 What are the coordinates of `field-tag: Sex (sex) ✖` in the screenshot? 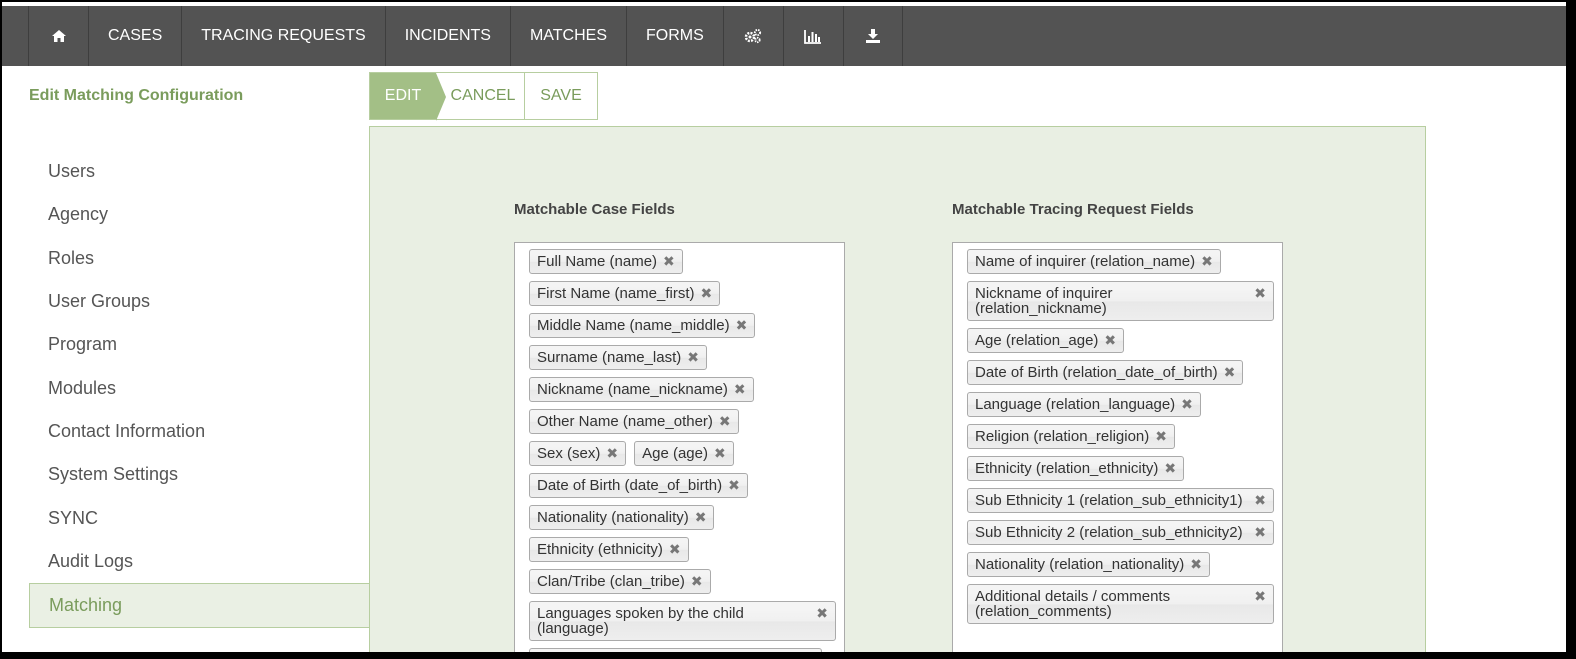 It's located at (578, 453).